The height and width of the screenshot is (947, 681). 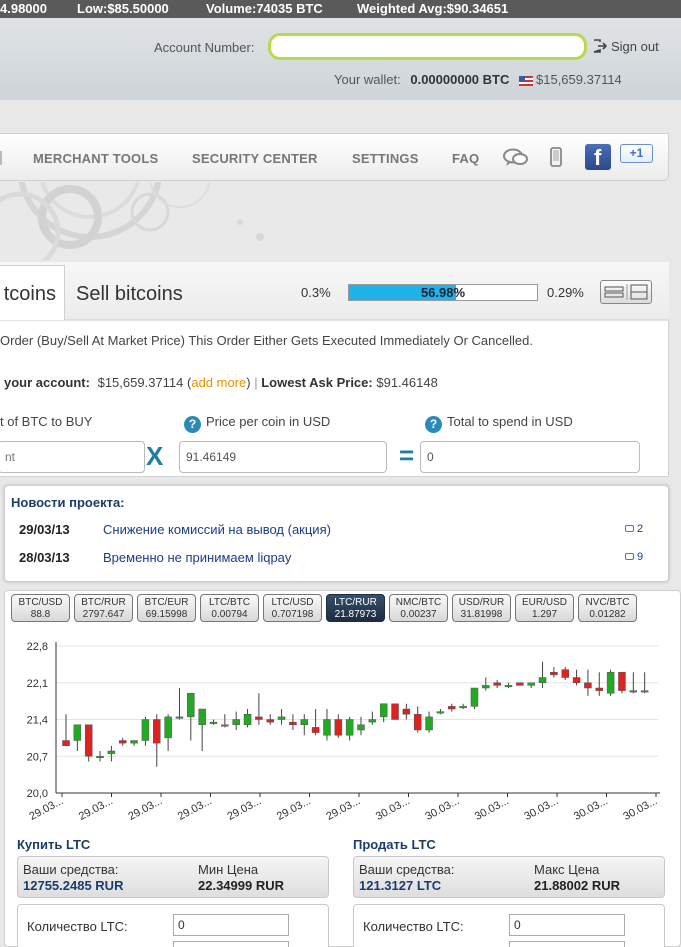 What do you see at coordinates (47, 382) in the screenshot?
I see `account-label: your account:` at bounding box center [47, 382].